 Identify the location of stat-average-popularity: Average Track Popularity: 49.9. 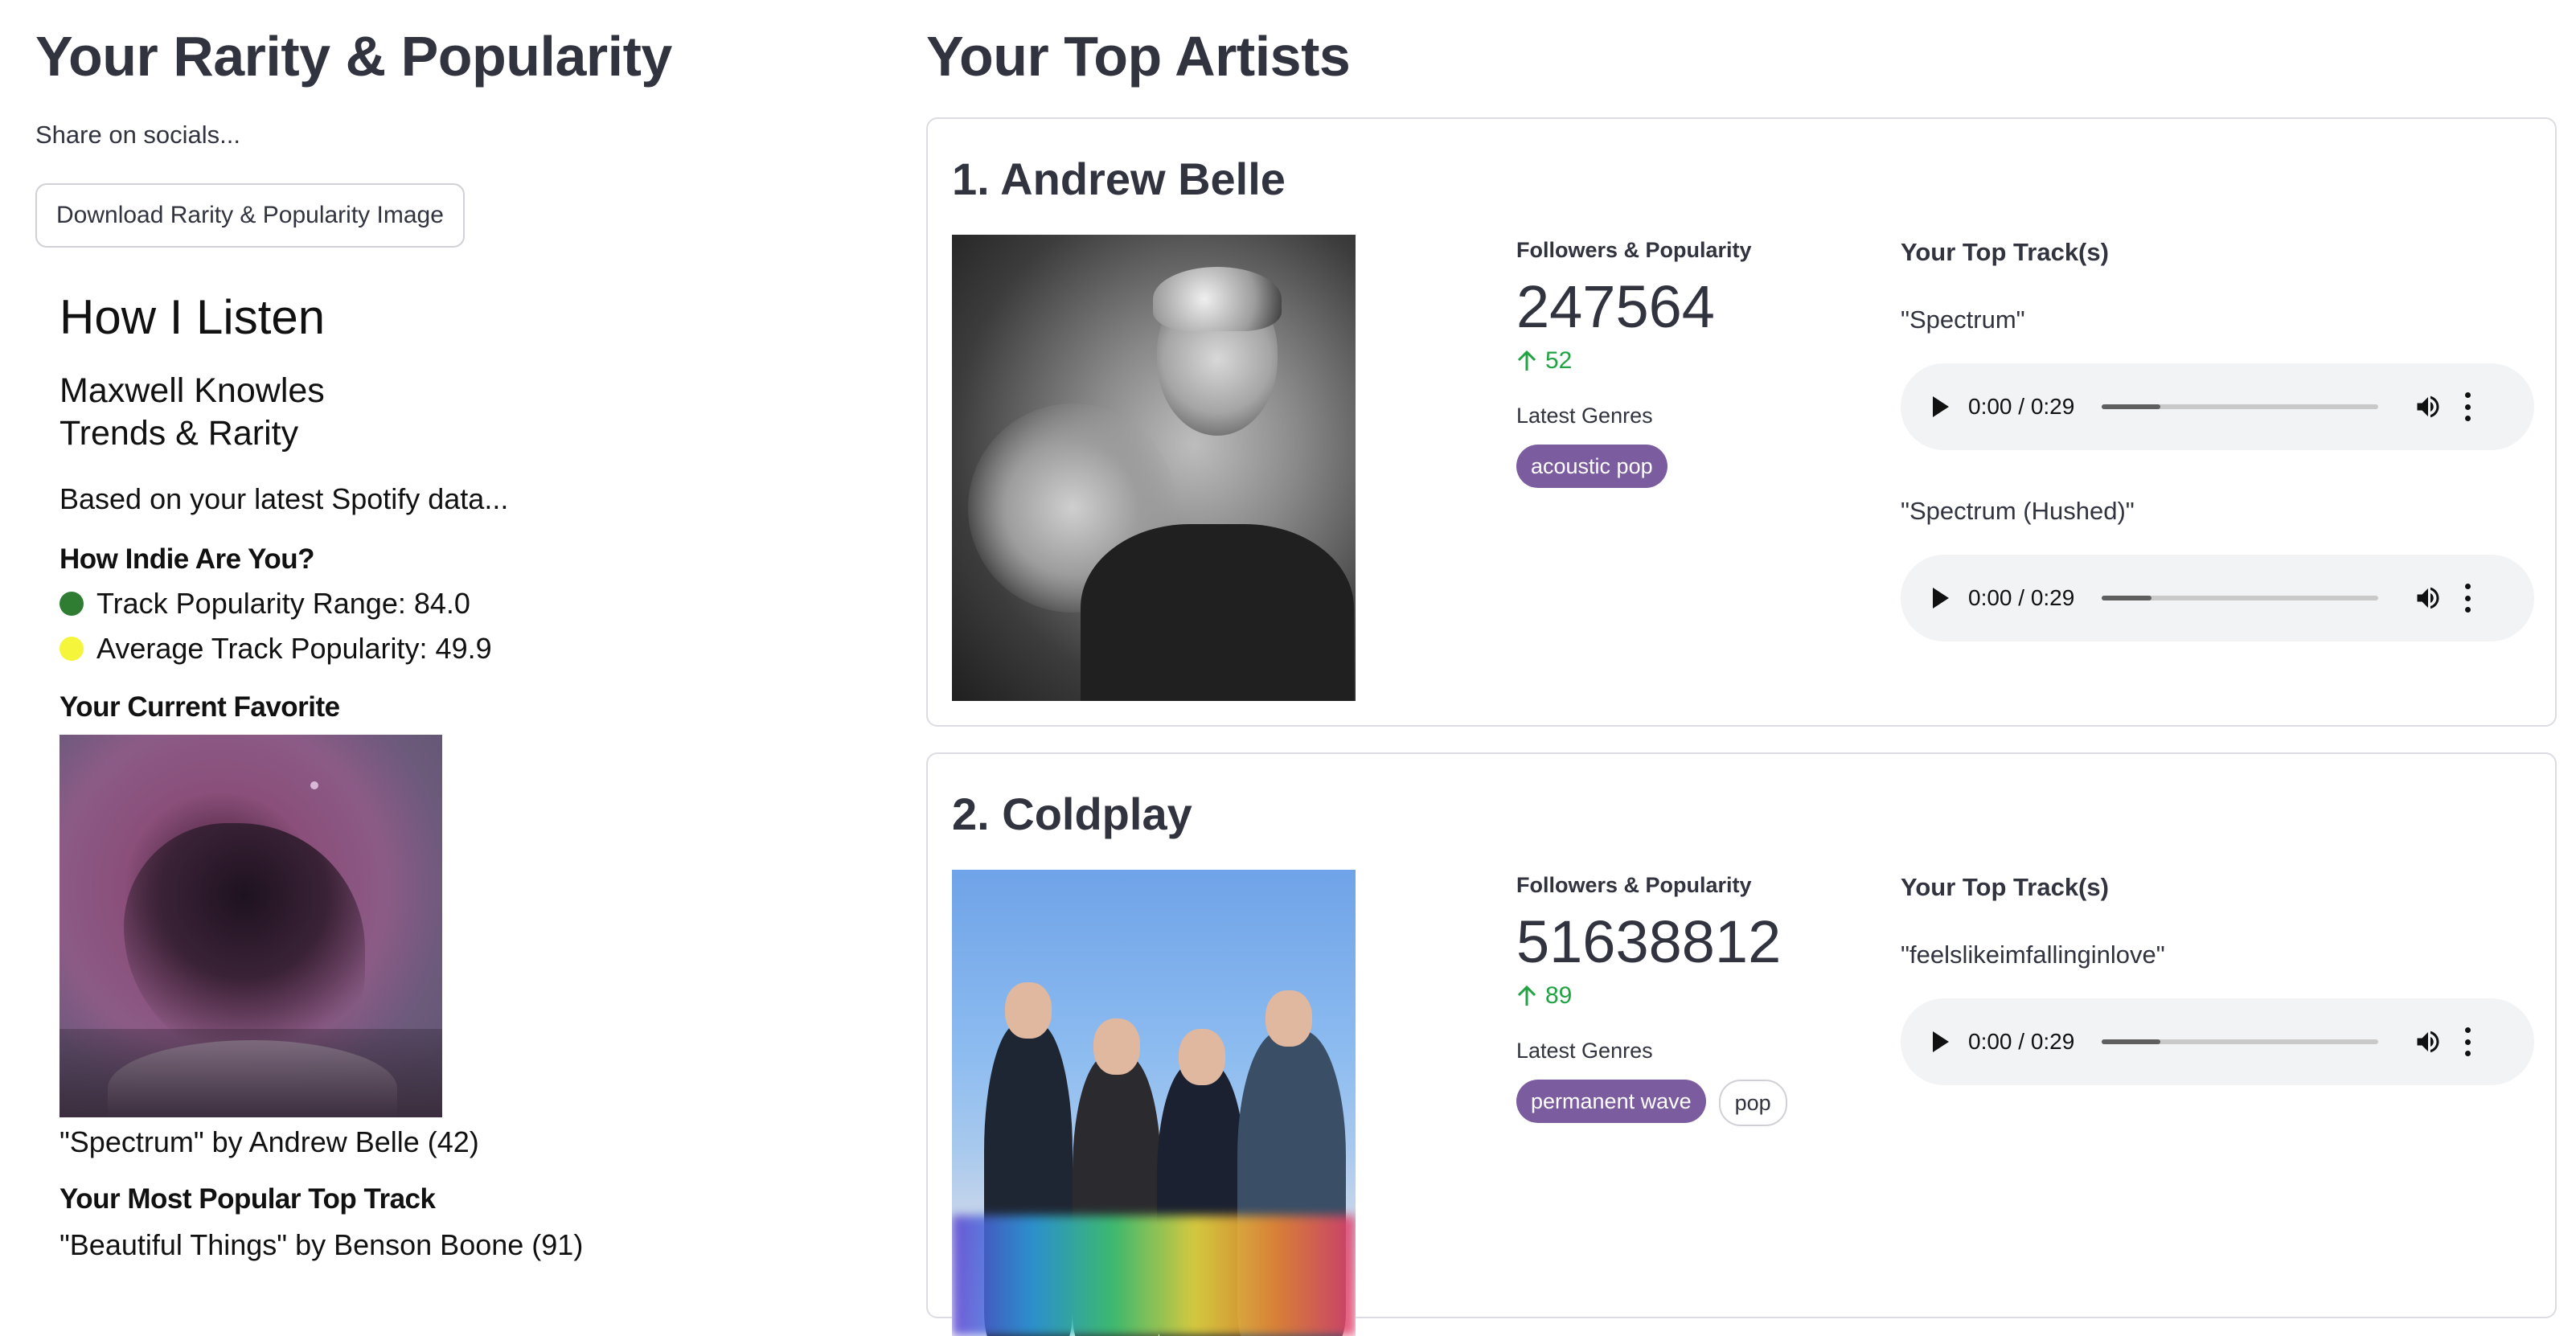
(275, 649).